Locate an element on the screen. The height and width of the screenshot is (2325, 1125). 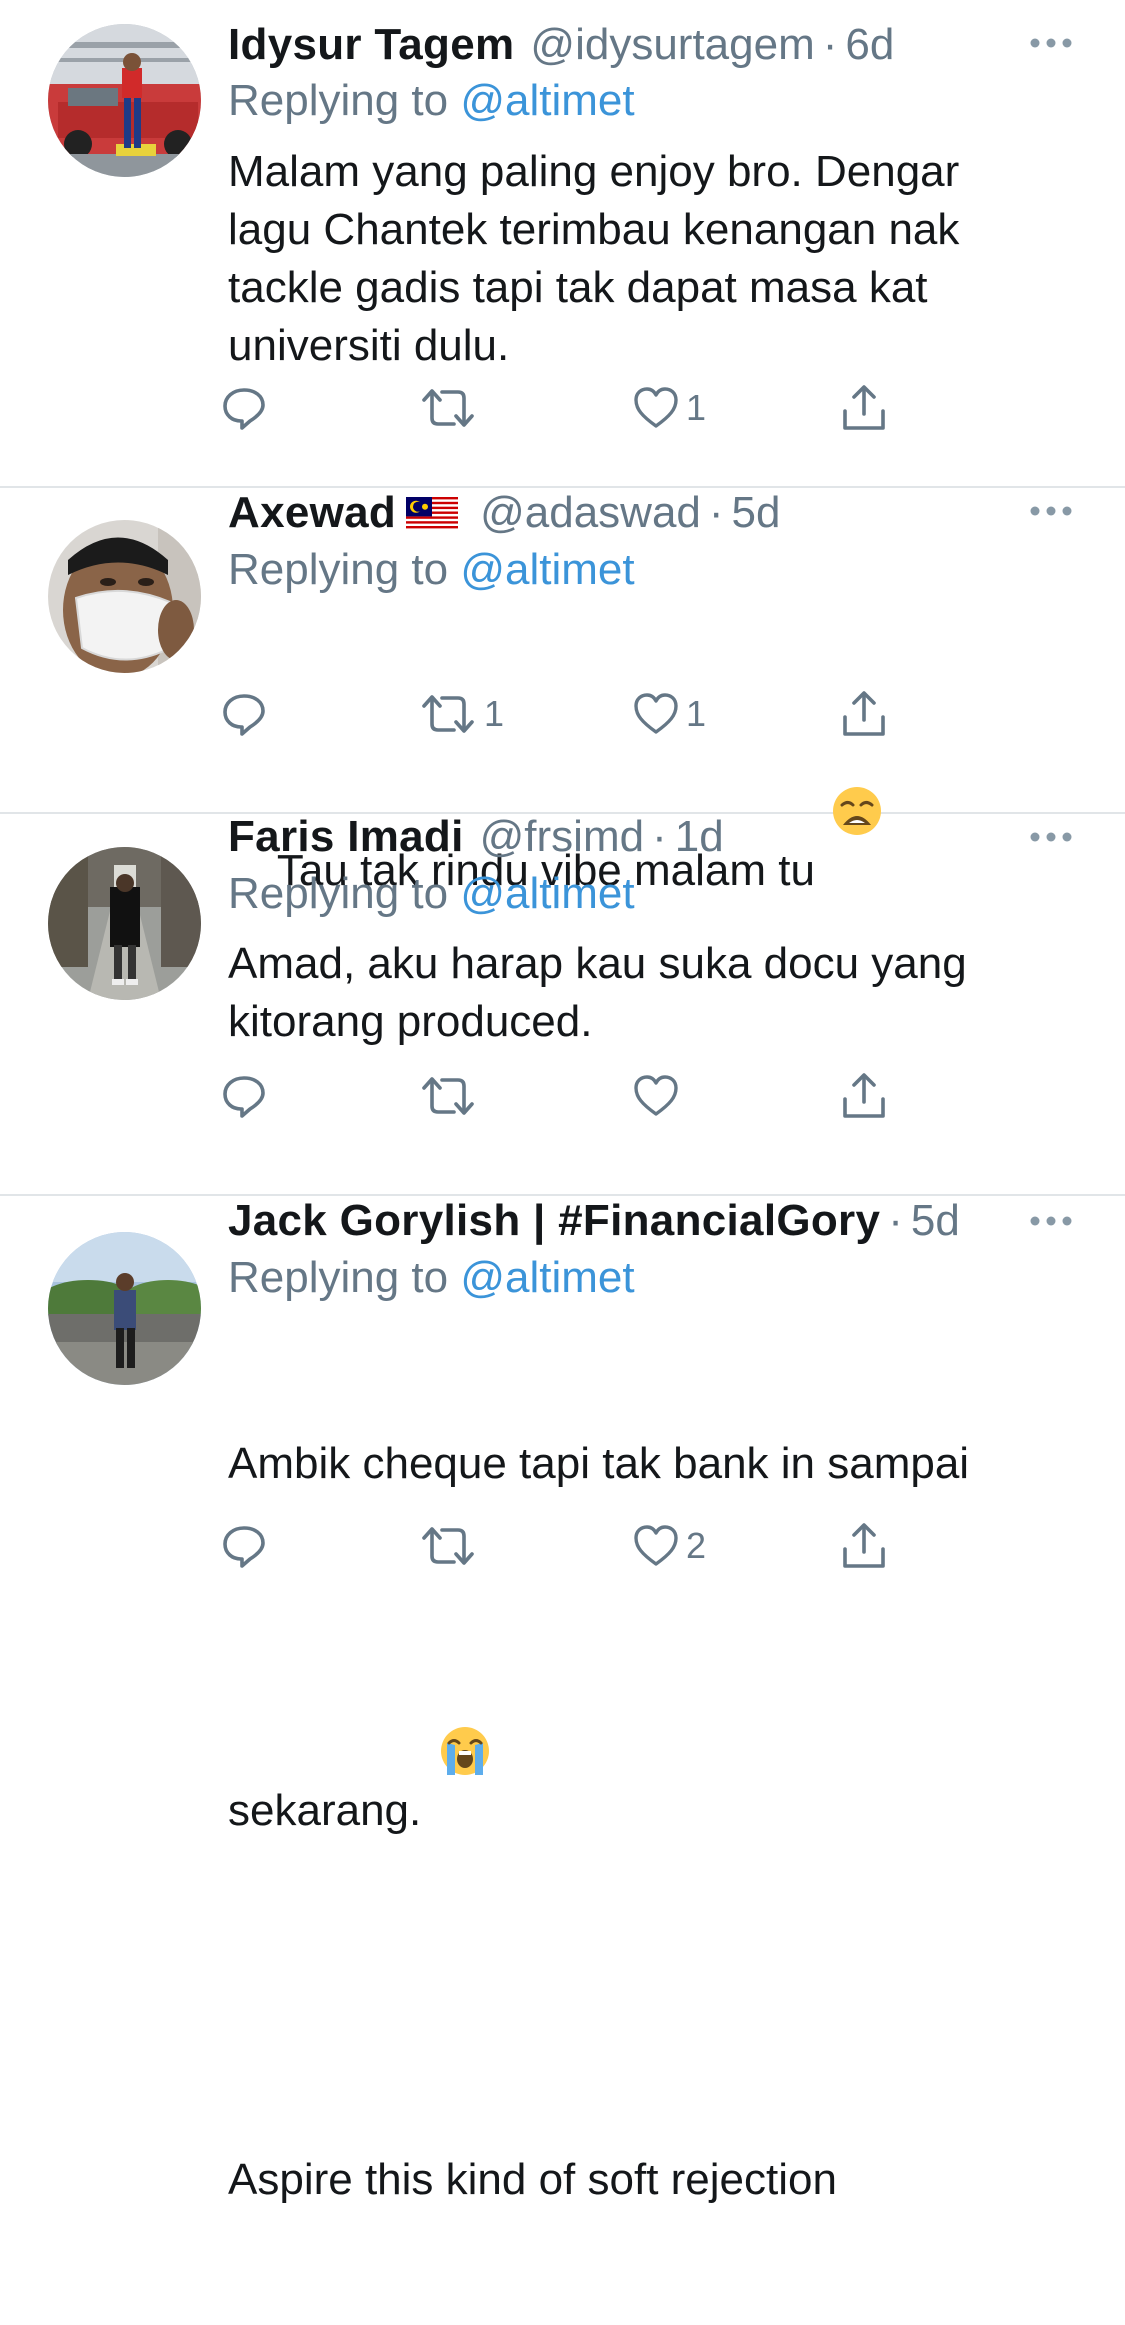
like-button is located at coordinates (659, 1096).